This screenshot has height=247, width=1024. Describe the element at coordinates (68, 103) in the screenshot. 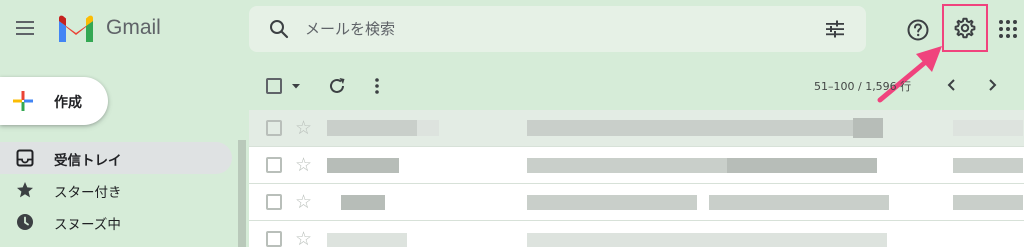

I see `compose-label: 作成` at that location.